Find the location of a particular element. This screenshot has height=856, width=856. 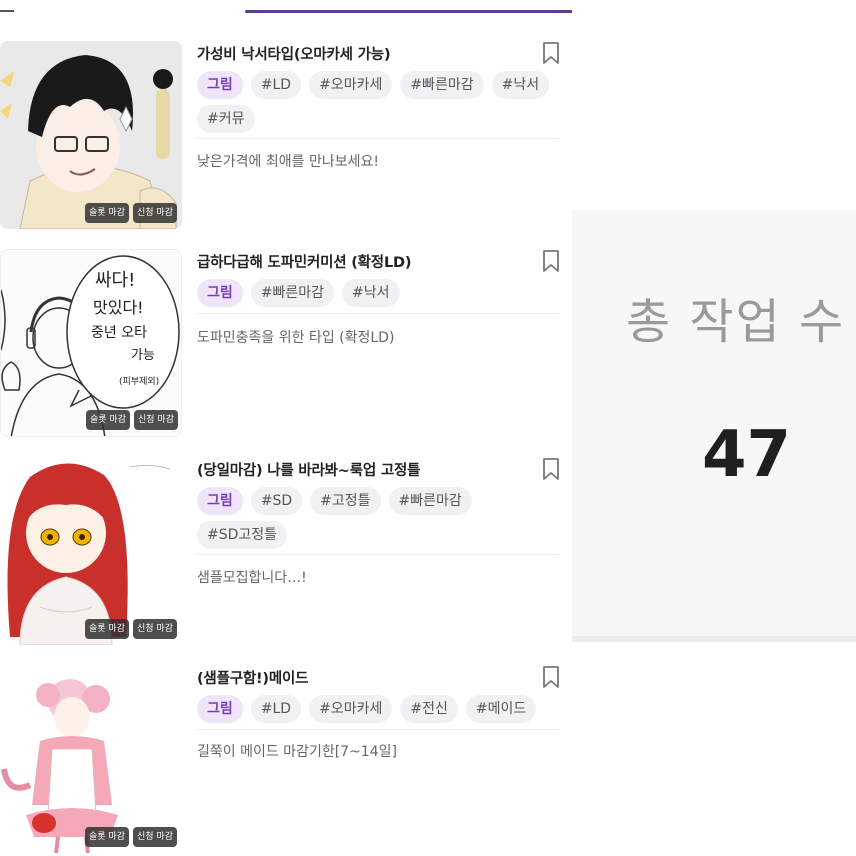

tag: #고정틀 is located at coordinates (345, 501).